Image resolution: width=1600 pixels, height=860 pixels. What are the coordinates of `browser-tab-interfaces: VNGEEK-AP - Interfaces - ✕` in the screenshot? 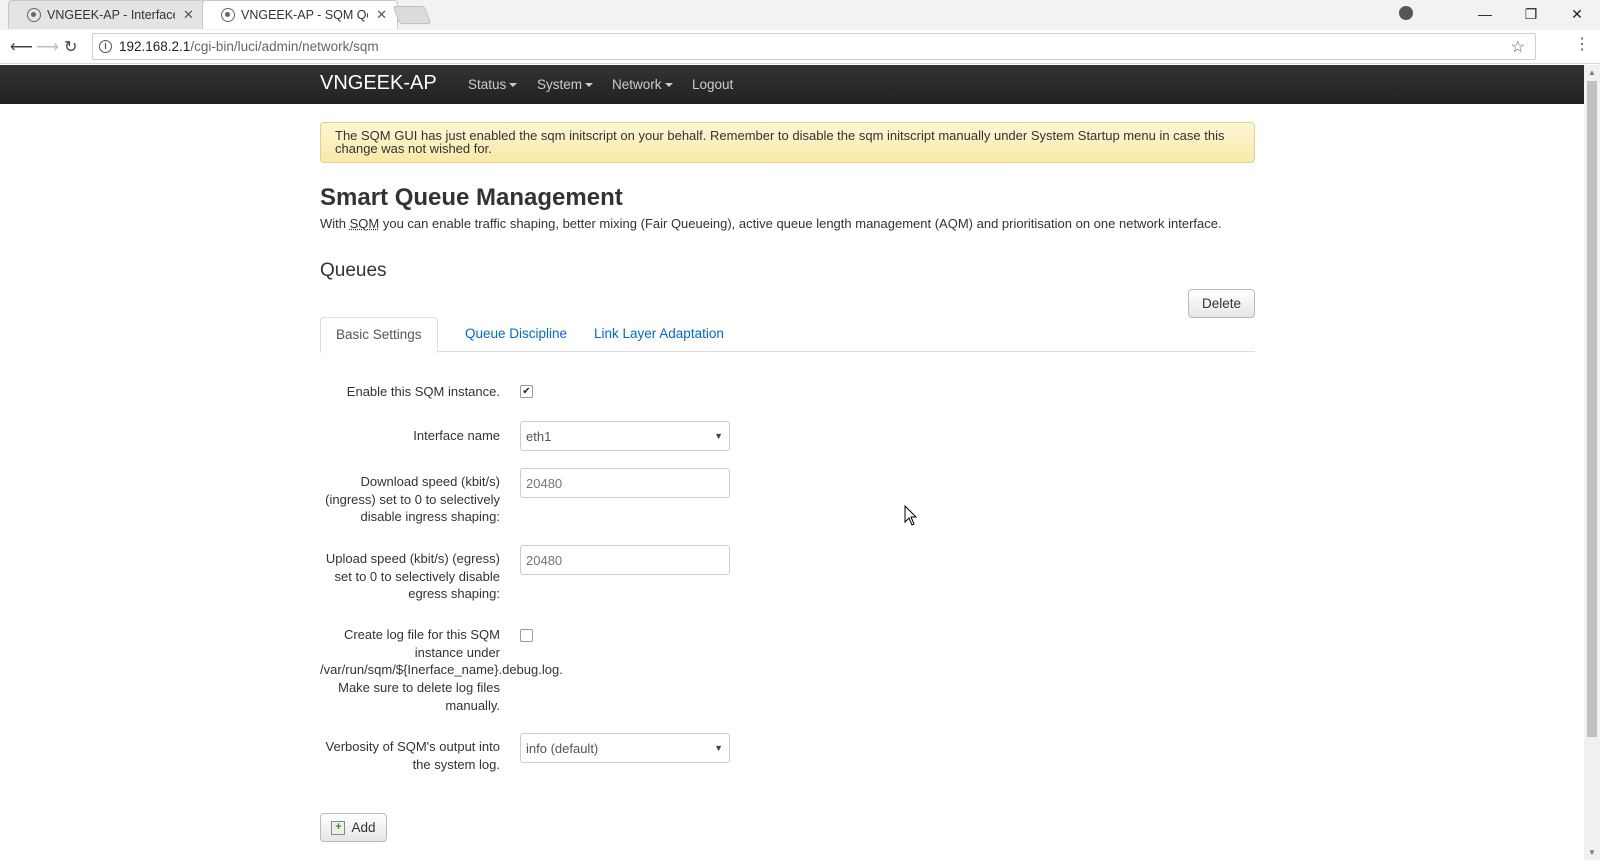 It's located at (107, 14).